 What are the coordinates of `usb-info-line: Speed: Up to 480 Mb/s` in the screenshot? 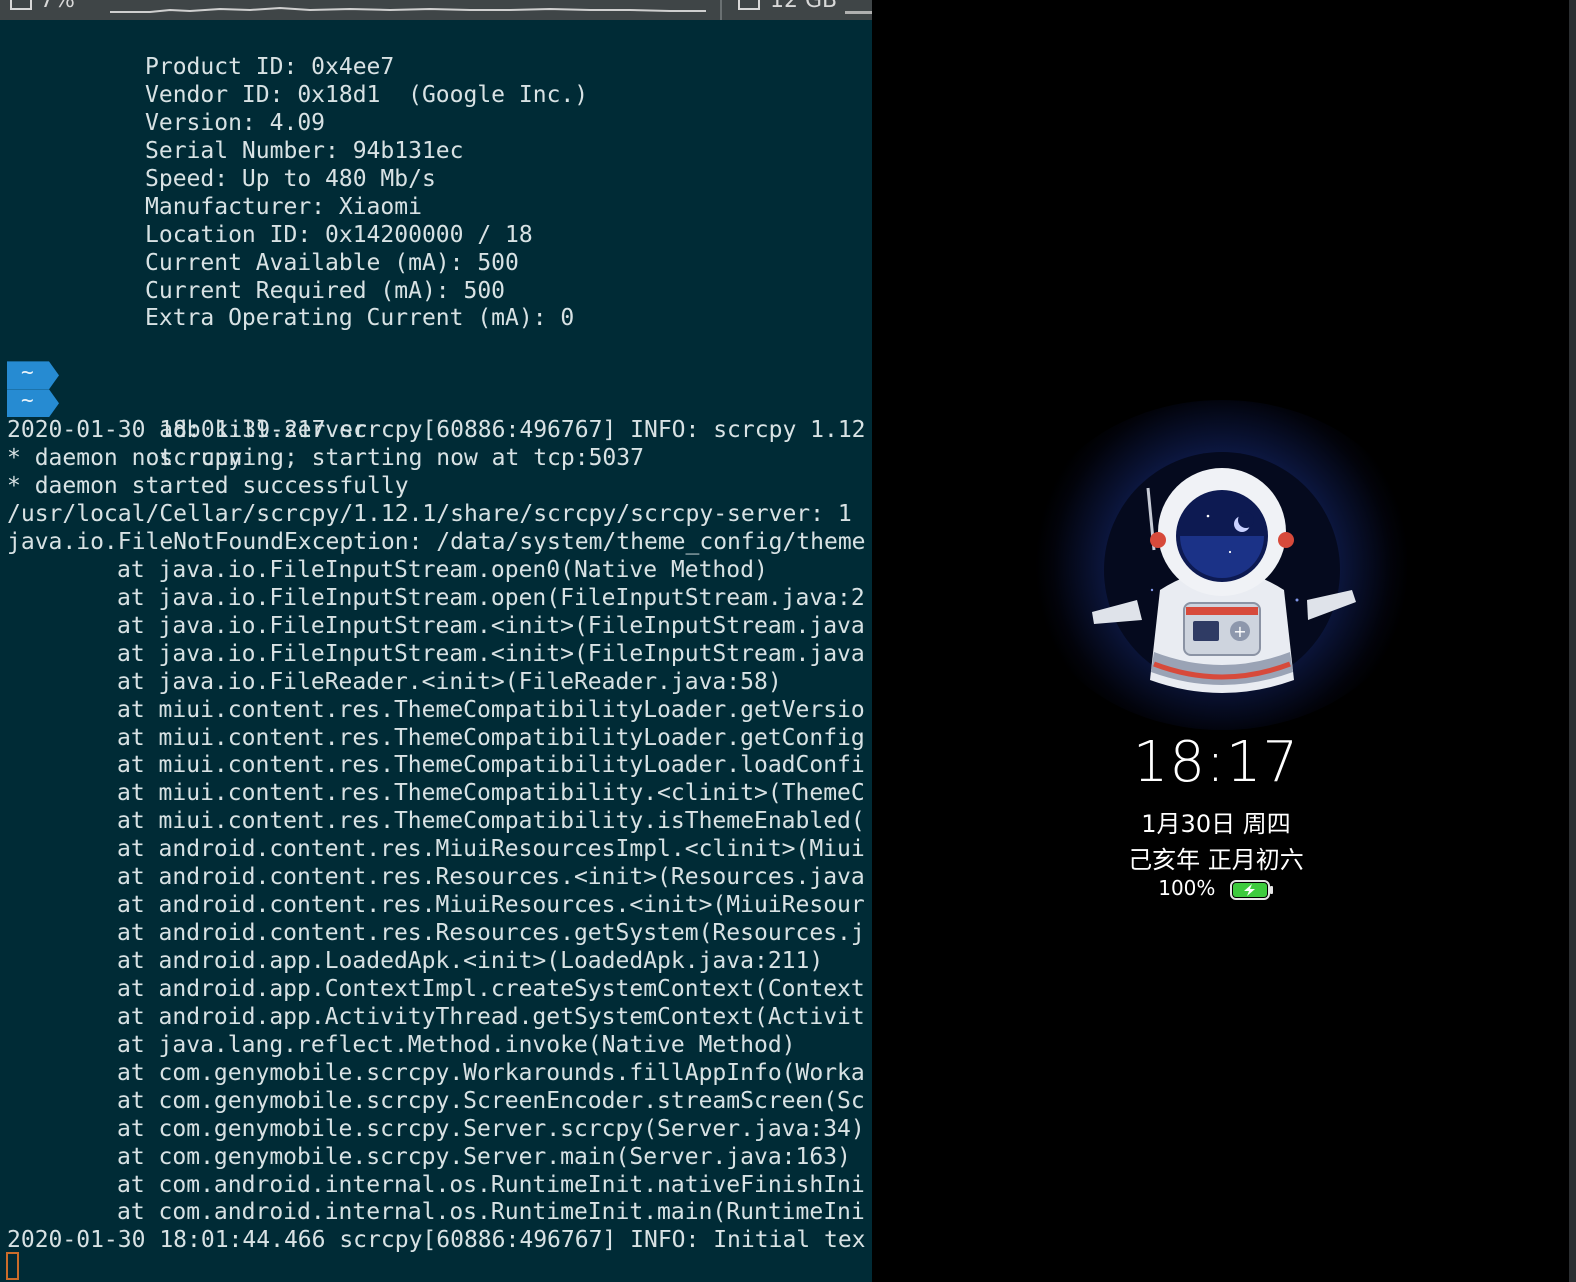 It's located at (290, 178).